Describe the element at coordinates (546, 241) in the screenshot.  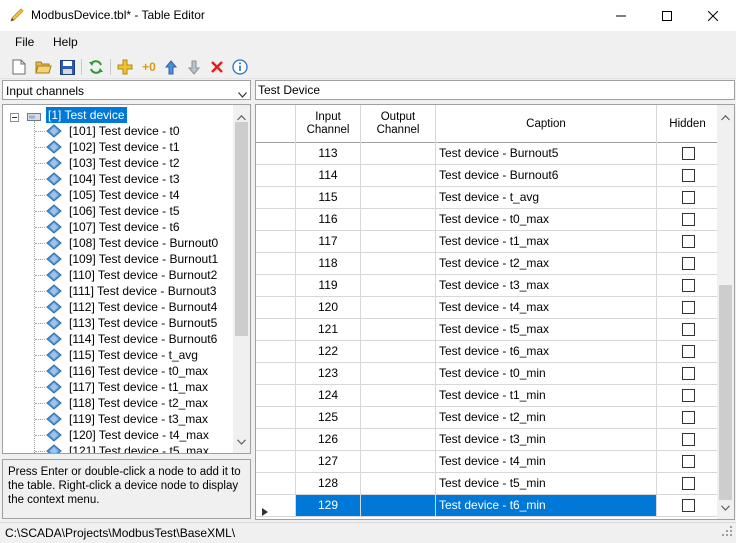
I see `caption-cell: Test device - t1_max` at that location.